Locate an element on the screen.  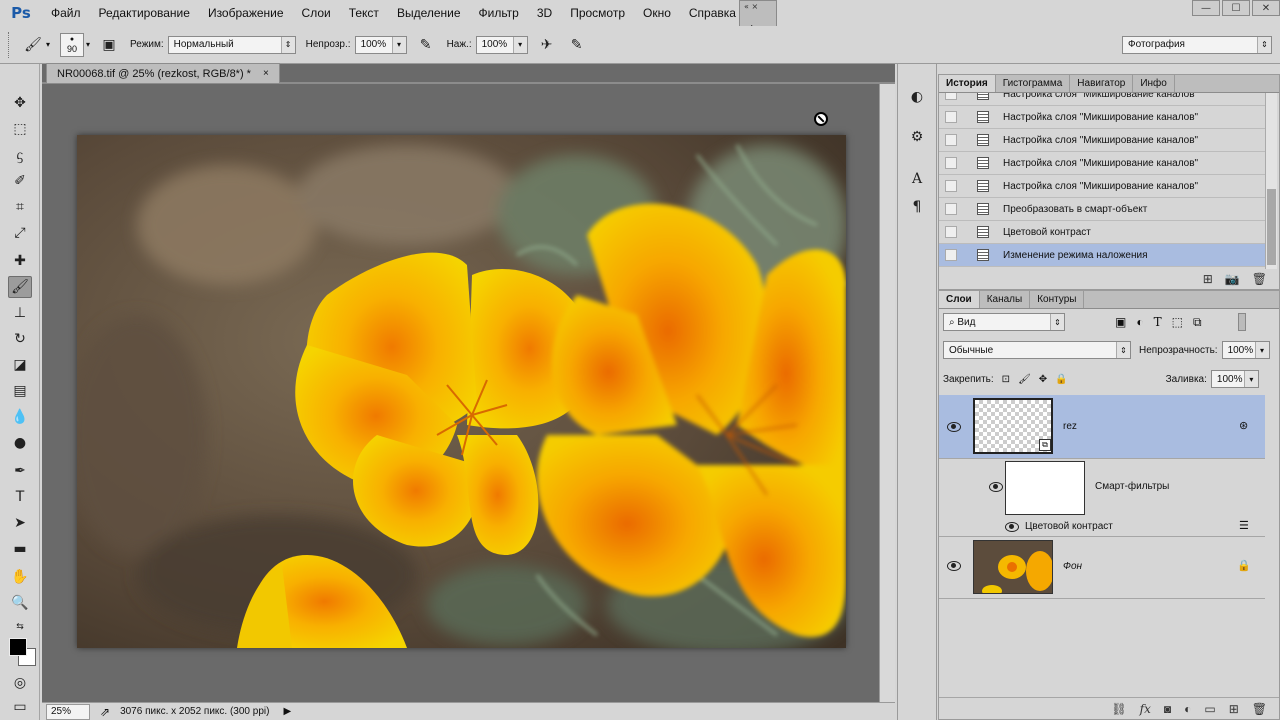
document-tab: NR00068.tif @ 25% (rezkost, RGB/8*) * × is located at coordinates (163, 73).